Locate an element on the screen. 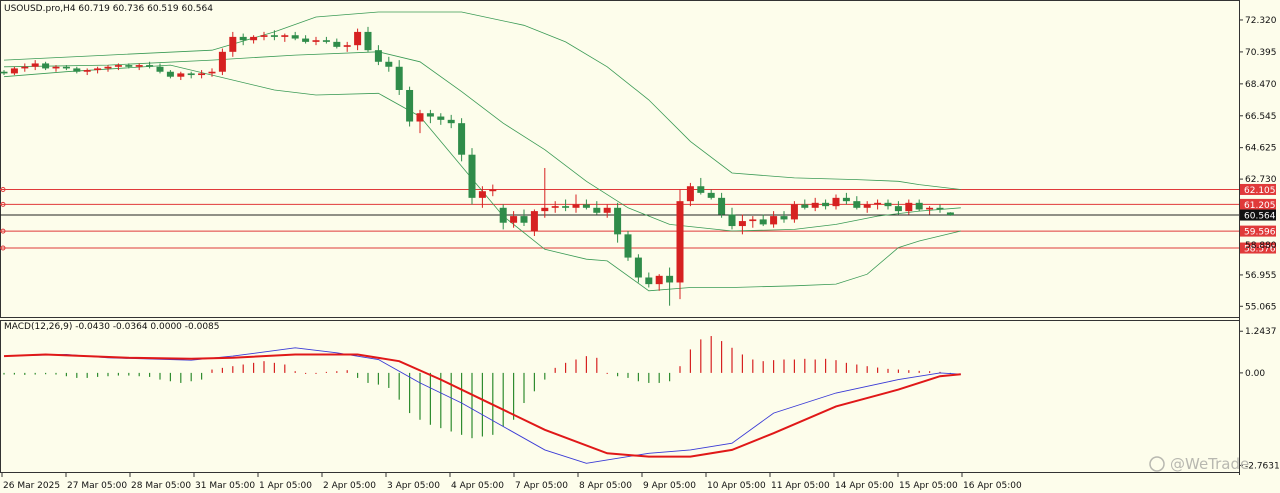 The image size is (1280, 493). macd-tick-label: 1.2437 is located at coordinates (1261, 332).